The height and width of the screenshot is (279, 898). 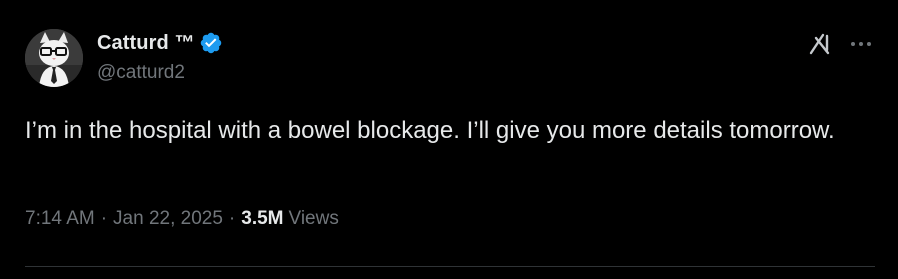 I want to click on author-name-row: Catturd ™, so click(x=160, y=43).